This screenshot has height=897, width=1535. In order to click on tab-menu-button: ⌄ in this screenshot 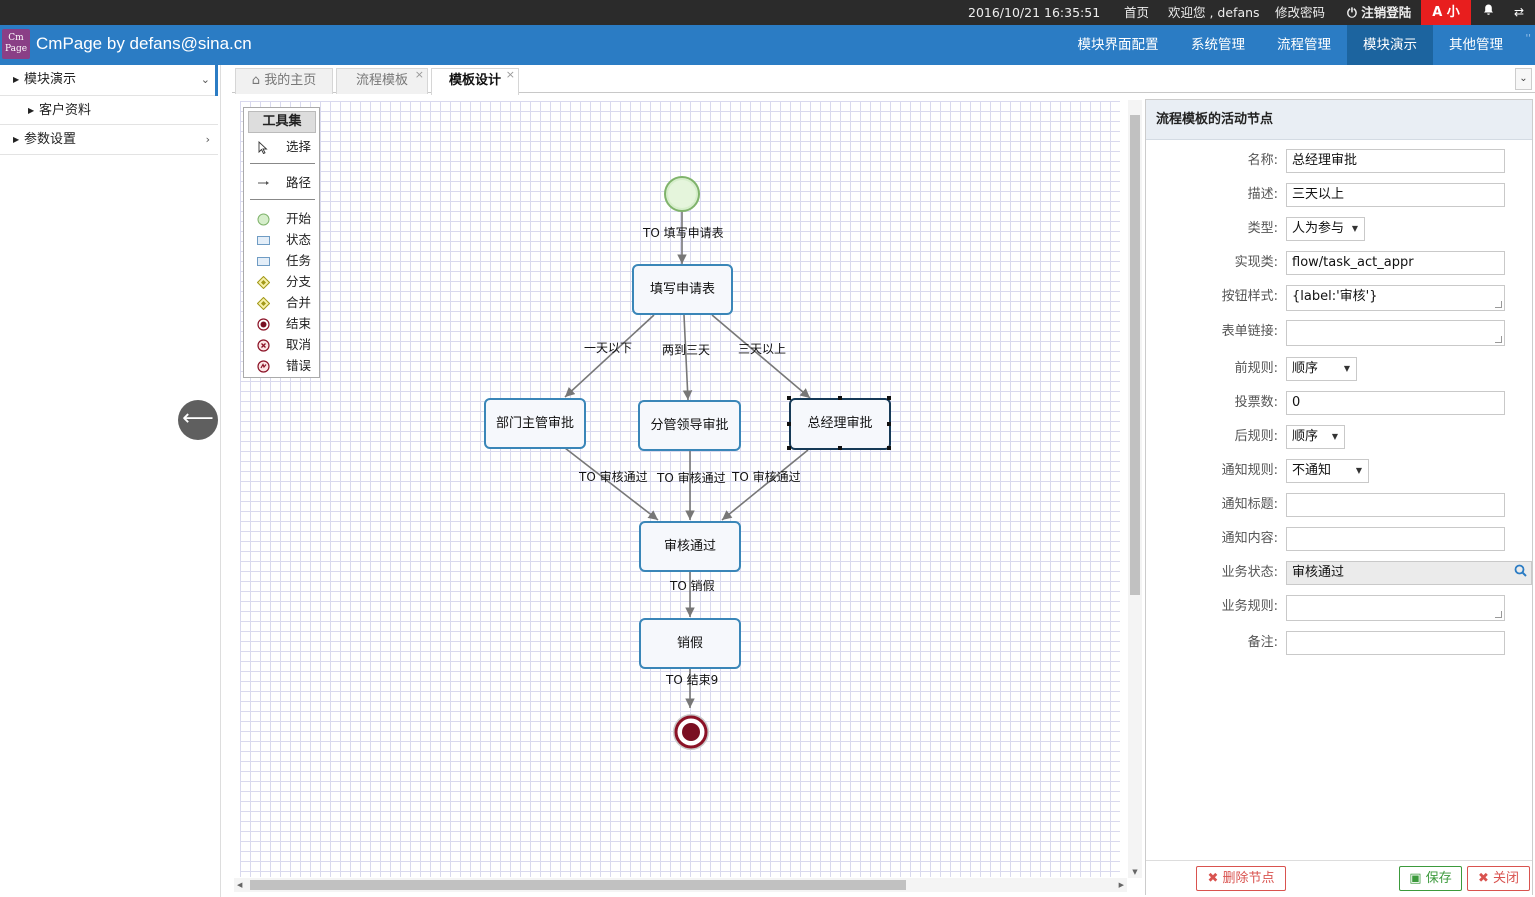, I will do `click(1523, 79)`.